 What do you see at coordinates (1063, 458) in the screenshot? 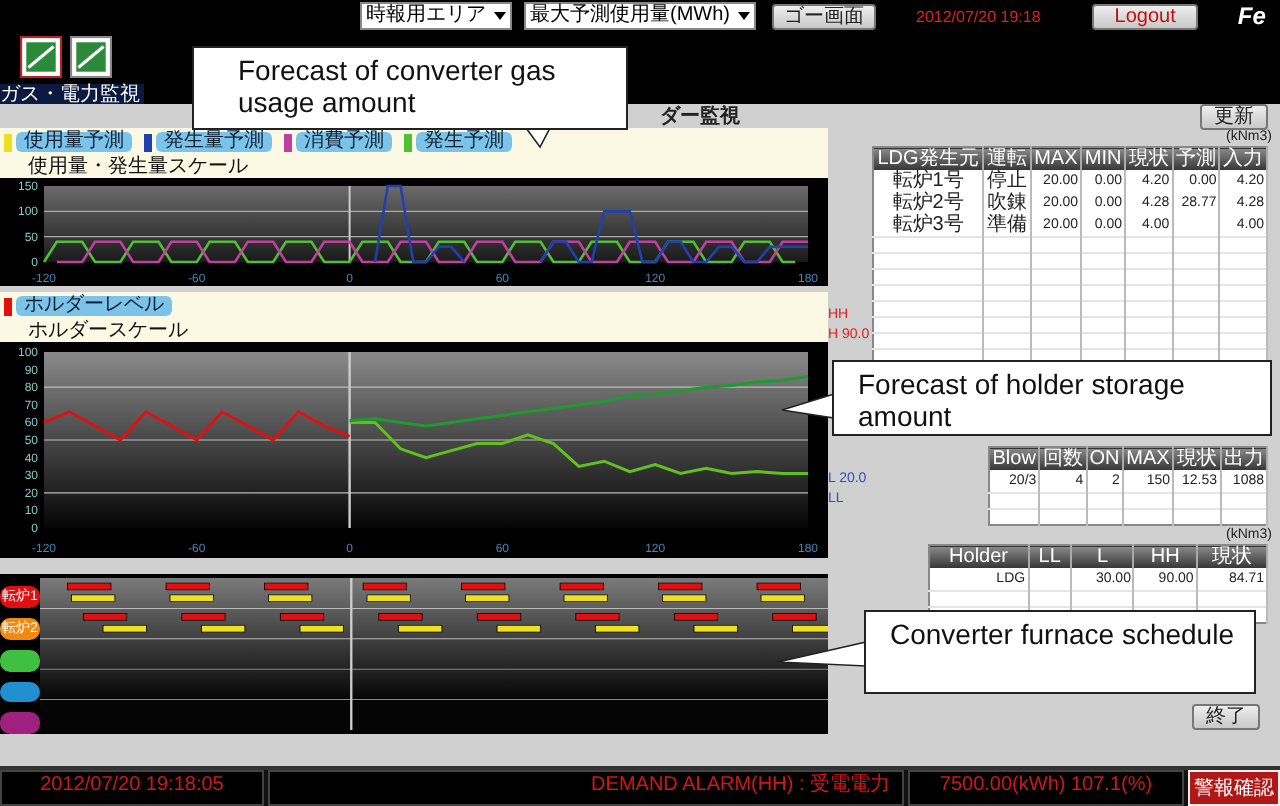
I see `column-header: 回数` at bounding box center [1063, 458].